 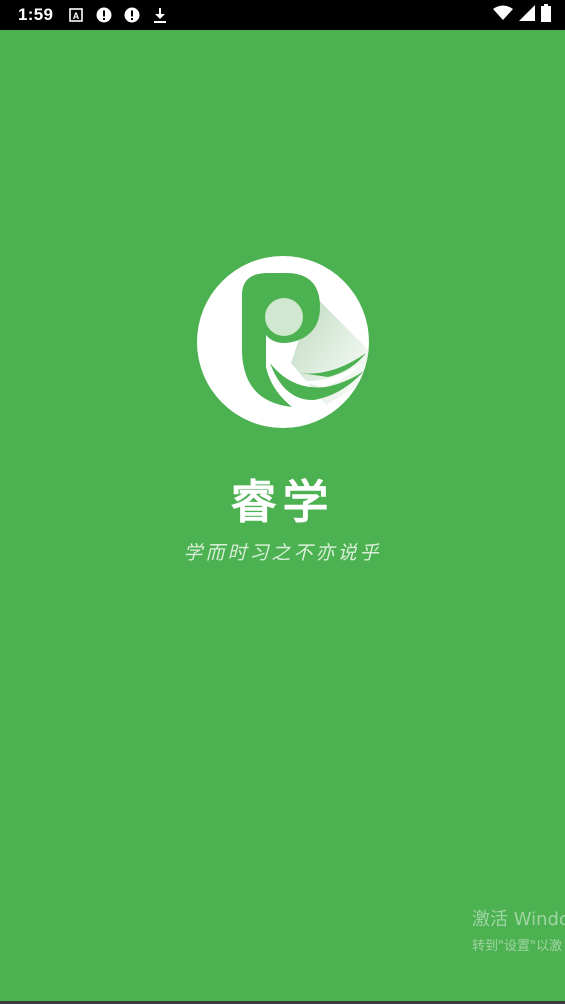 I want to click on signal-icon, so click(x=527, y=15).